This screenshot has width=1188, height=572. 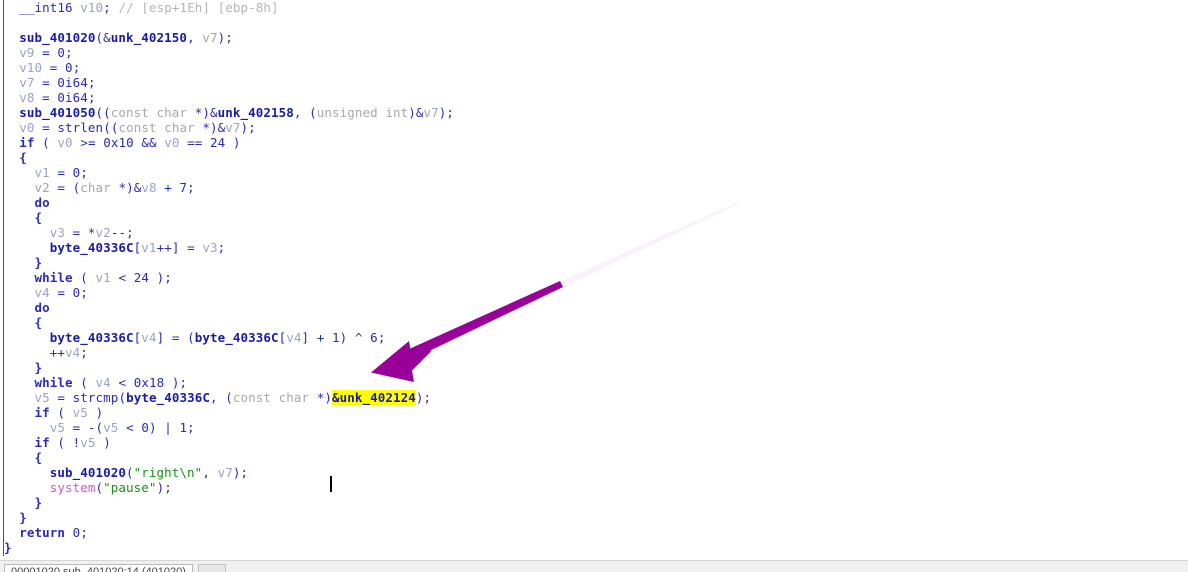 I want to click on code-line: if ( v0 >= 0x10 && v0 == 24 ), so click(x=594, y=142).